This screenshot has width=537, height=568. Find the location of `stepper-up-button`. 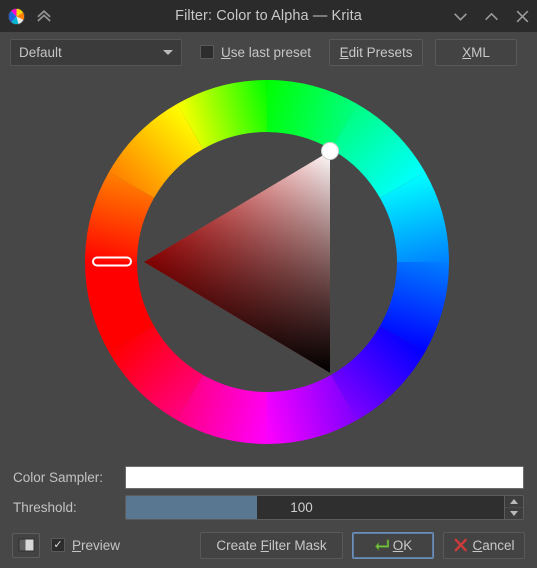

stepper-up-button is located at coordinates (514, 502).